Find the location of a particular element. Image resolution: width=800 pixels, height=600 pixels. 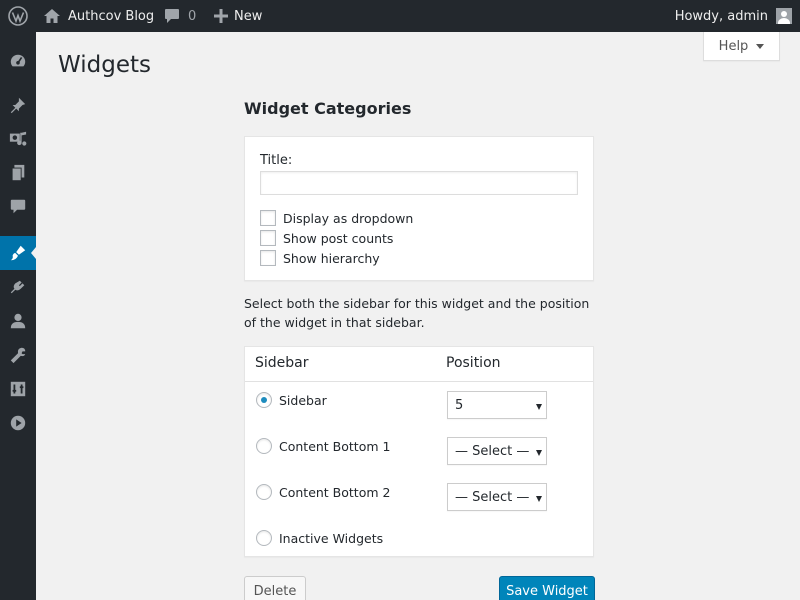

radio-label: Content Bottom 2 is located at coordinates (335, 492).